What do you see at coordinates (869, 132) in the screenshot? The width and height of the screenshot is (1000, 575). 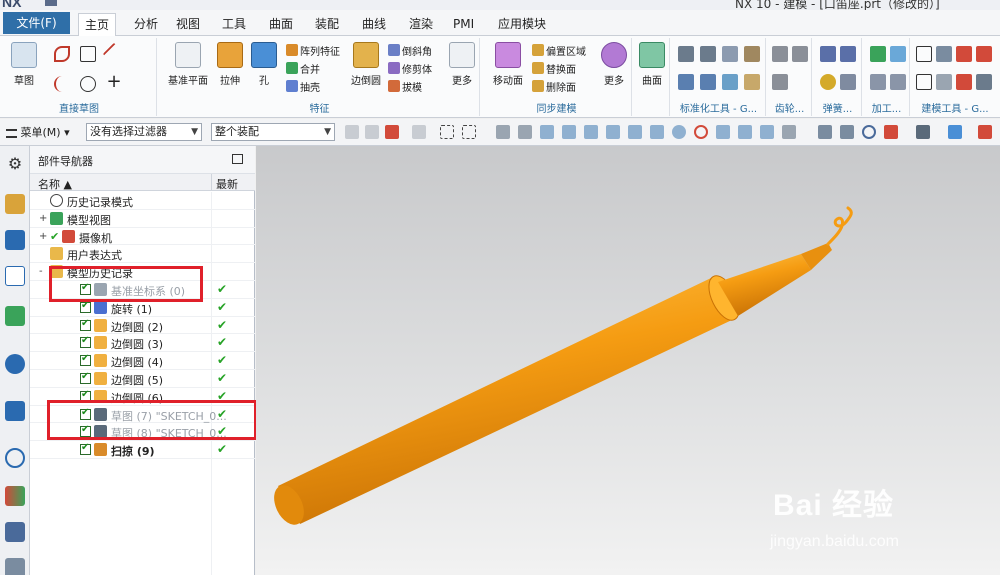 I see `rotate-icon` at bounding box center [869, 132].